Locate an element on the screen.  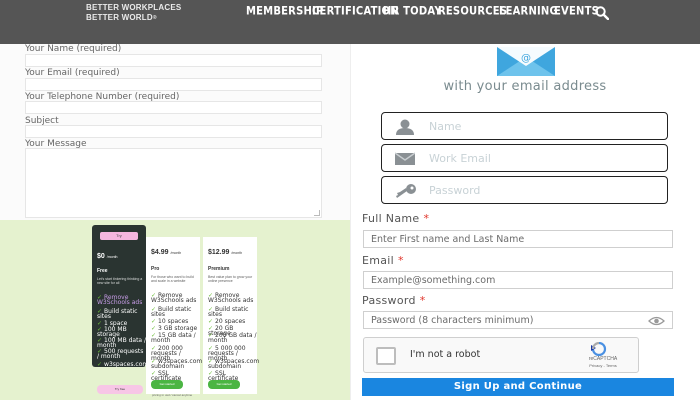
eye-icon is located at coordinates (656, 321).